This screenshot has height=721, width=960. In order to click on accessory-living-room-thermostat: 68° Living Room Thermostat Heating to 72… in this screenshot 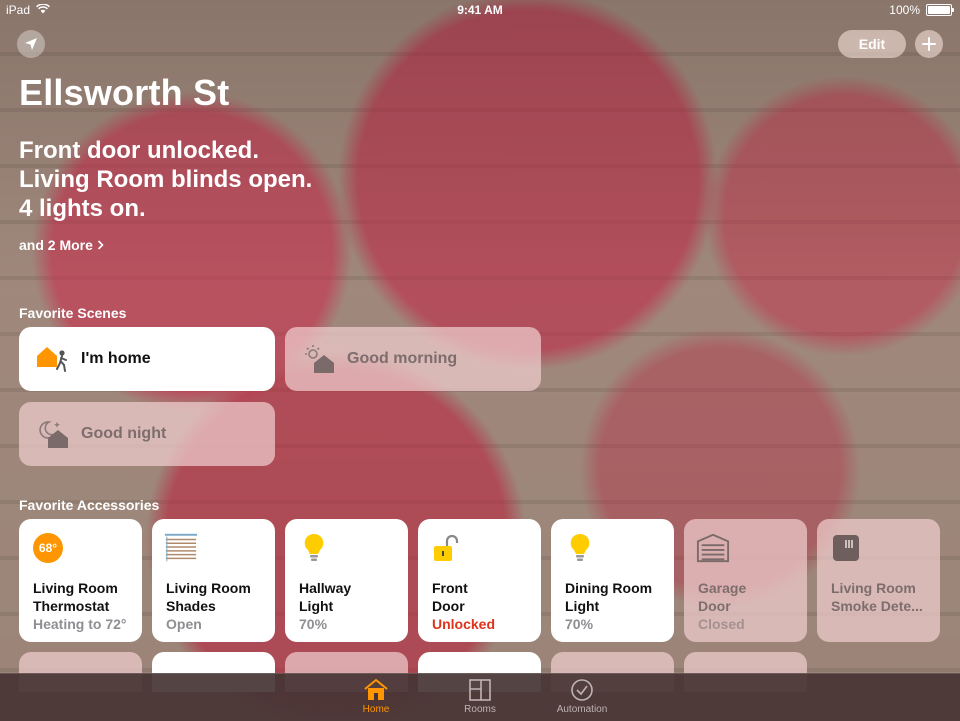, I will do `click(80, 580)`.